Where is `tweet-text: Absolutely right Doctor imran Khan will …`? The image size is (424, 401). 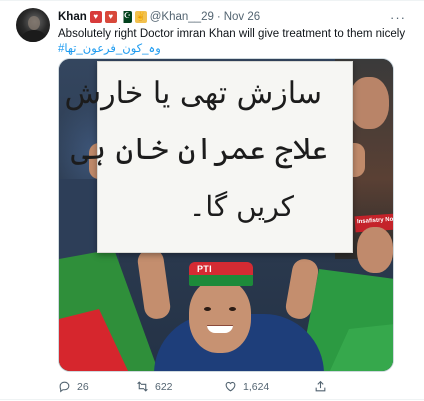
tweet-text: Absolutely right Doctor imran Khan will … is located at coordinates (232, 34).